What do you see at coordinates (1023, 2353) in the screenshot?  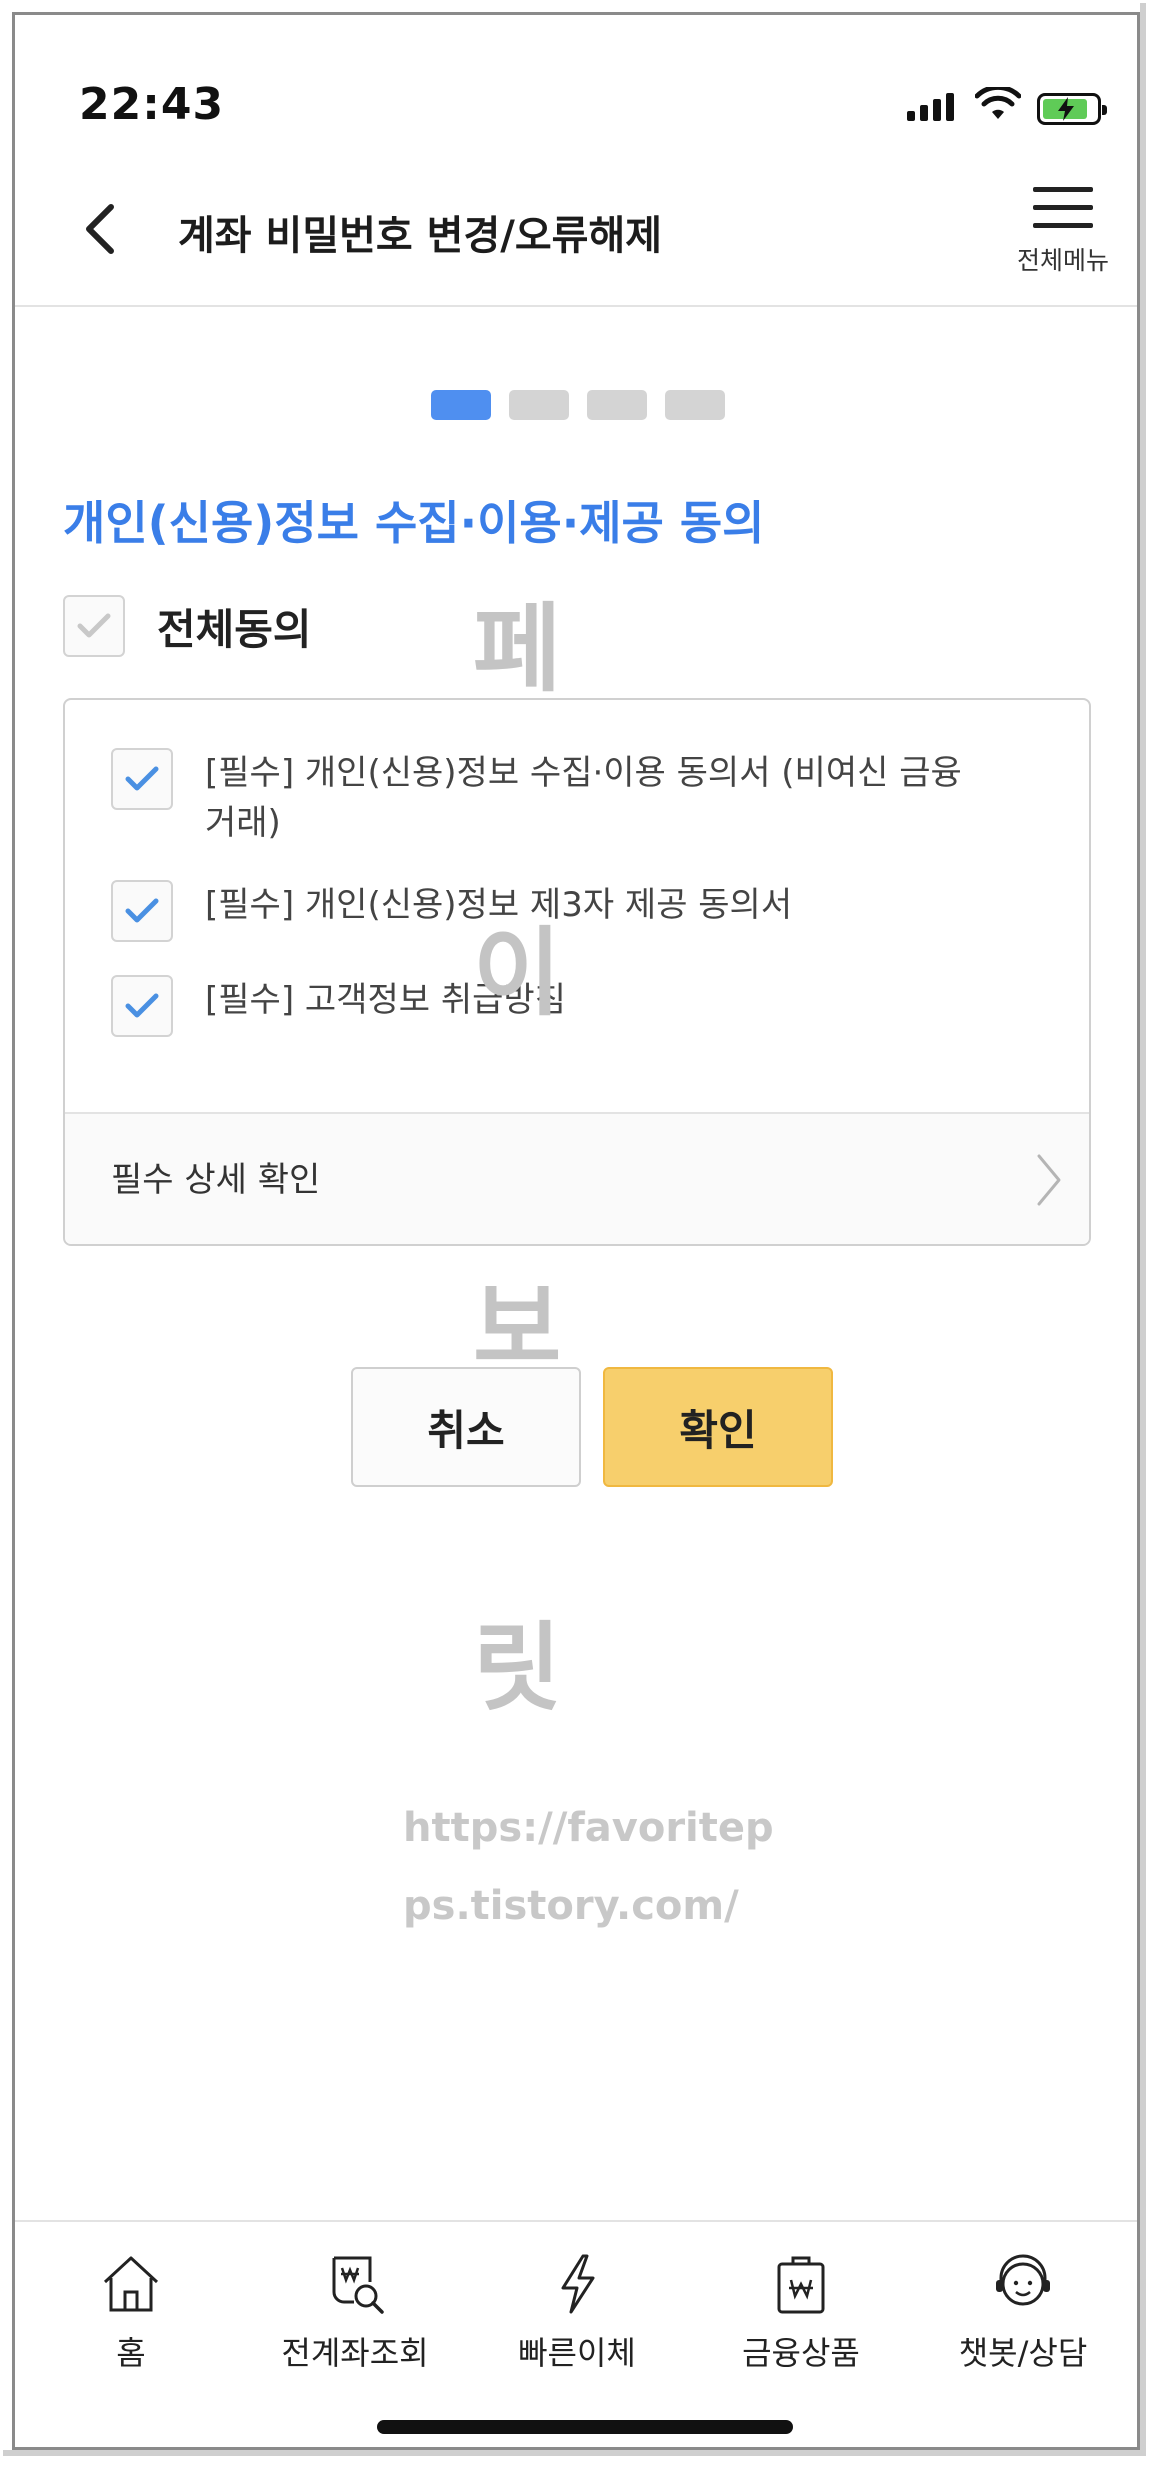 I see `tab-label: 챗봇/상담` at bounding box center [1023, 2353].